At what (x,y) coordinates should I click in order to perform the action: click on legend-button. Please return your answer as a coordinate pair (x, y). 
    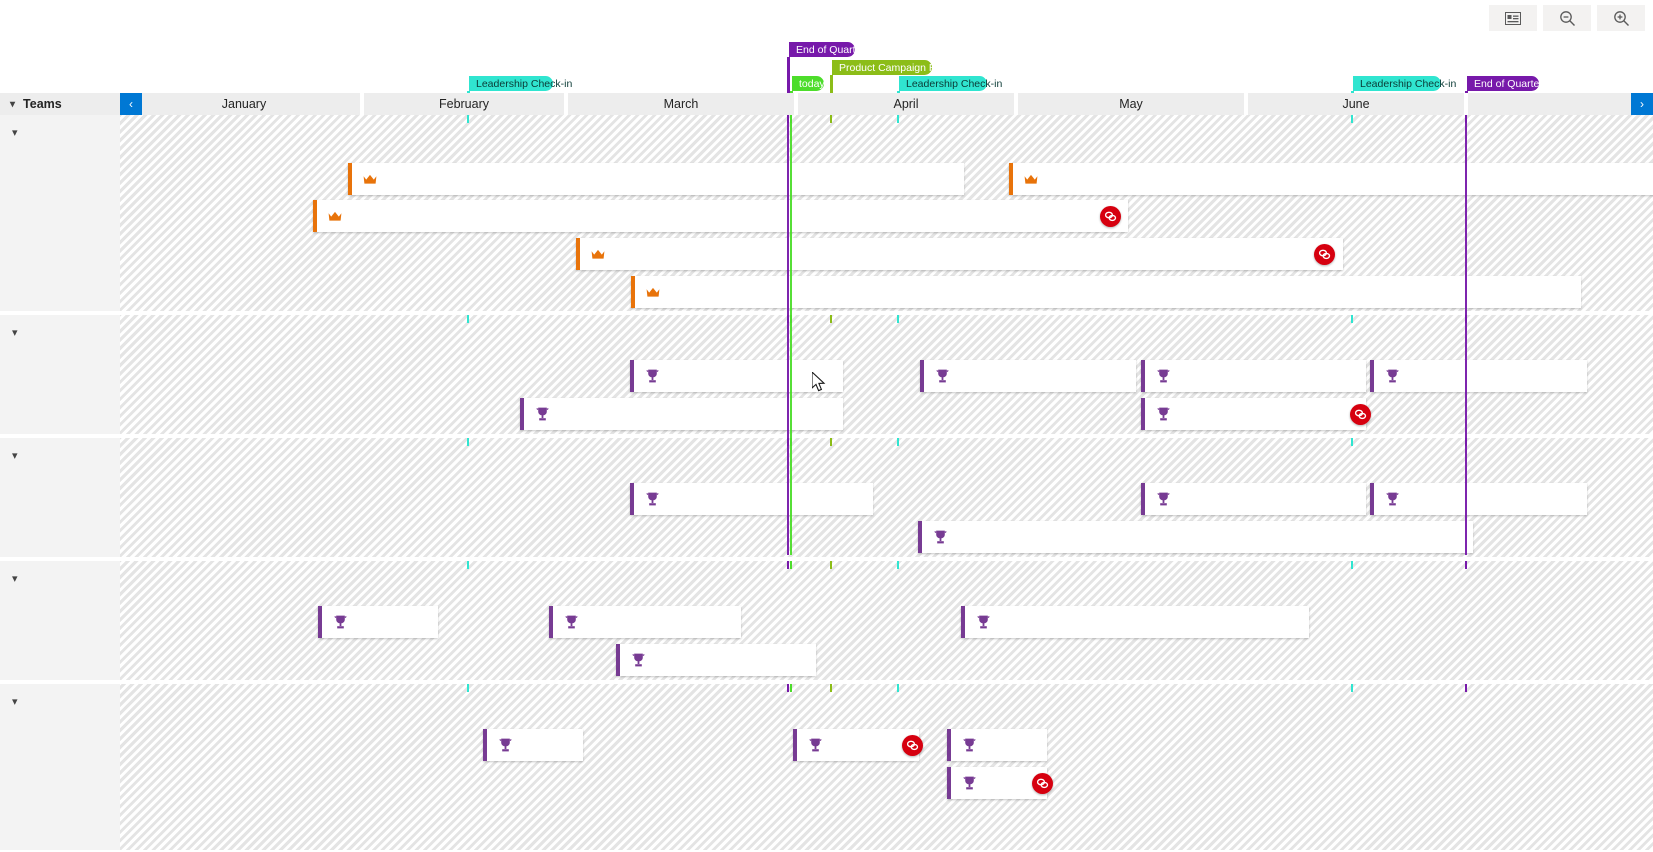
    Looking at the image, I should click on (1513, 18).